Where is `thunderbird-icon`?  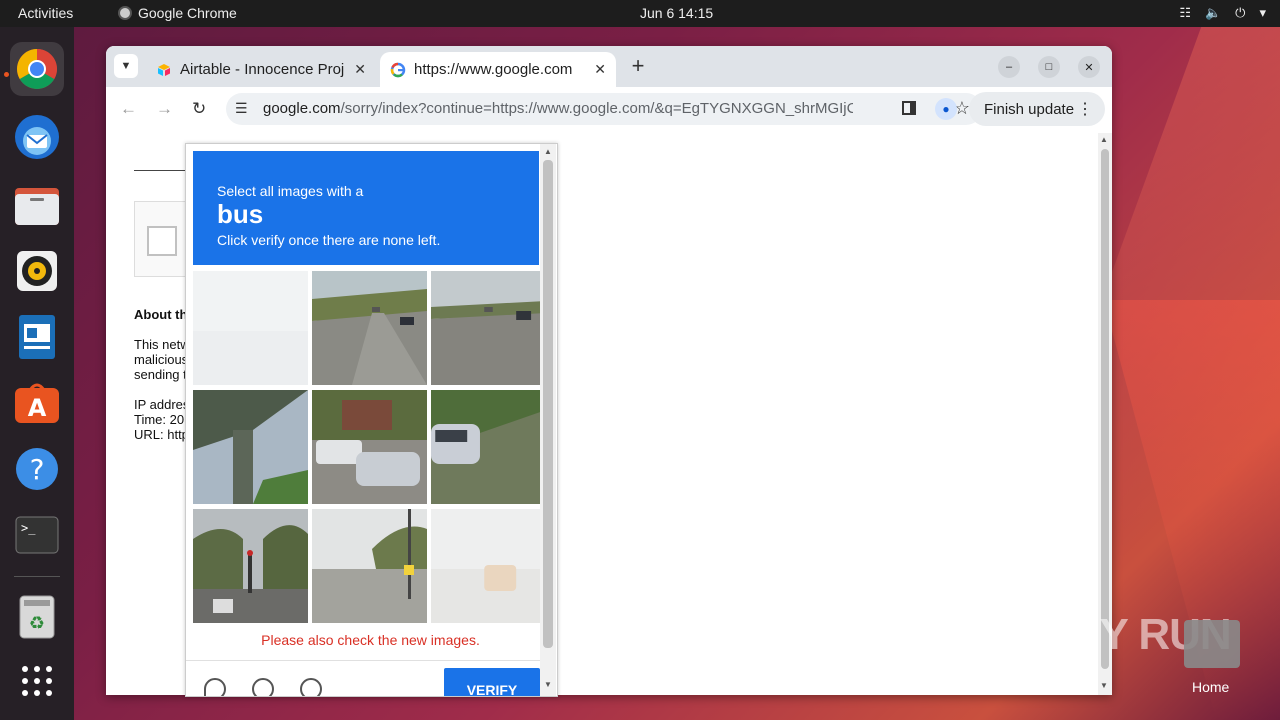 thunderbird-icon is located at coordinates (37, 137).